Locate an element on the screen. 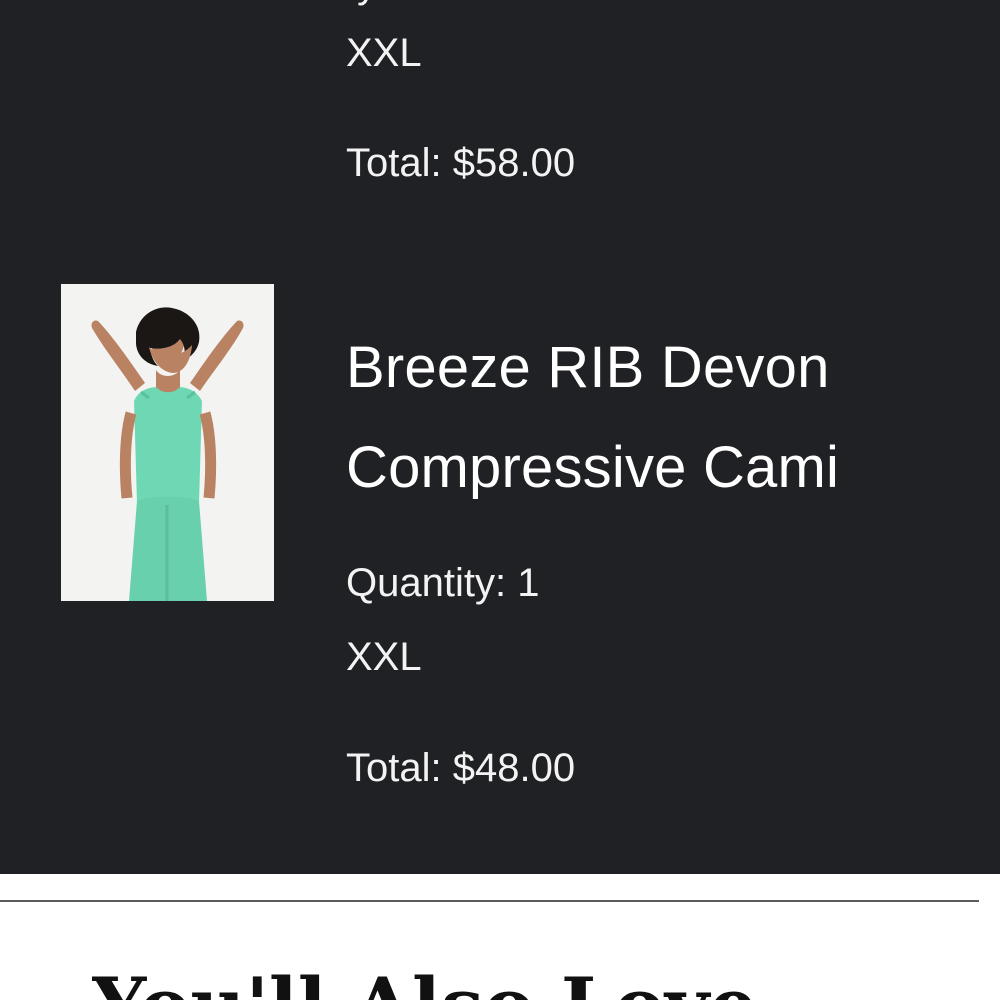  product-image is located at coordinates (167, 442).